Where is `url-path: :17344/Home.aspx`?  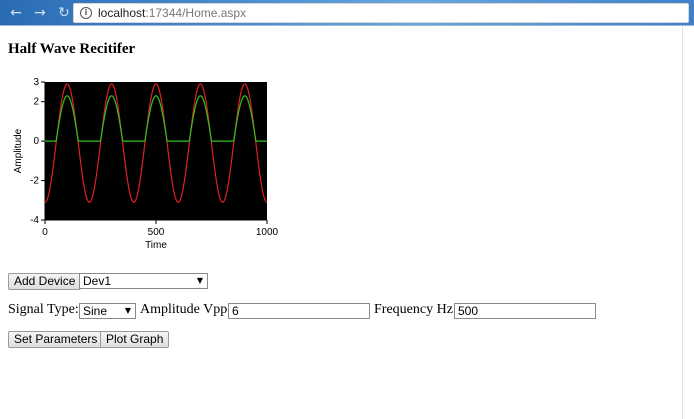 url-path: :17344/Home.aspx is located at coordinates (196, 13).